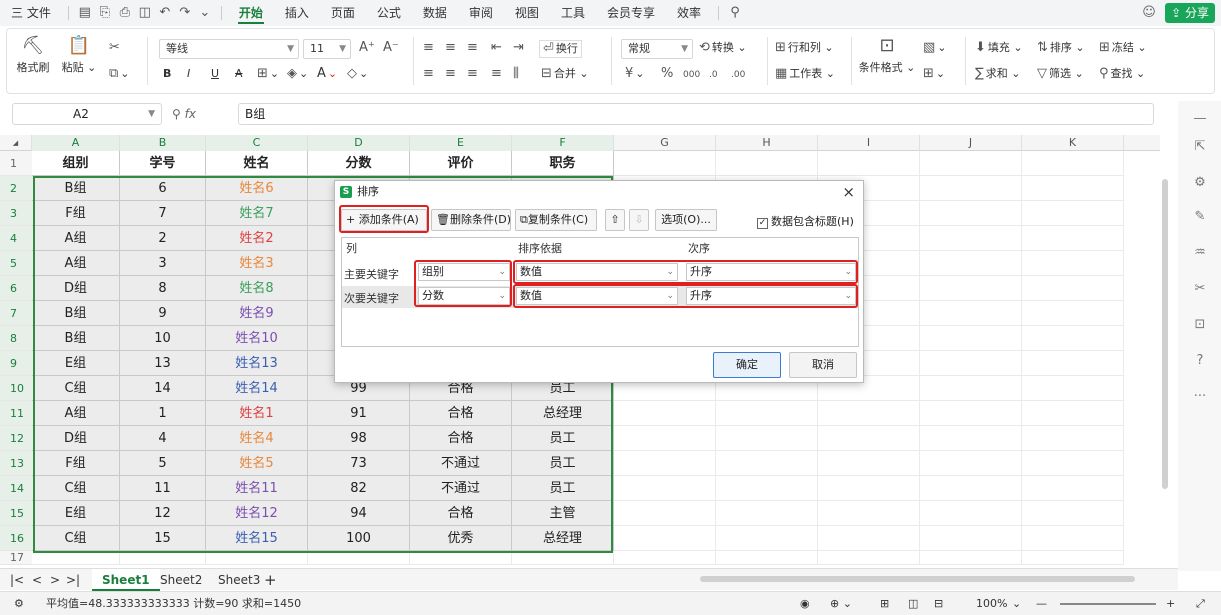 The width and height of the screenshot is (1221, 615). What do you see at coordinates (635, 74) in the screenshot?
I see `currency-icon: ¥ ⌄` at bounding box center [635, 74].